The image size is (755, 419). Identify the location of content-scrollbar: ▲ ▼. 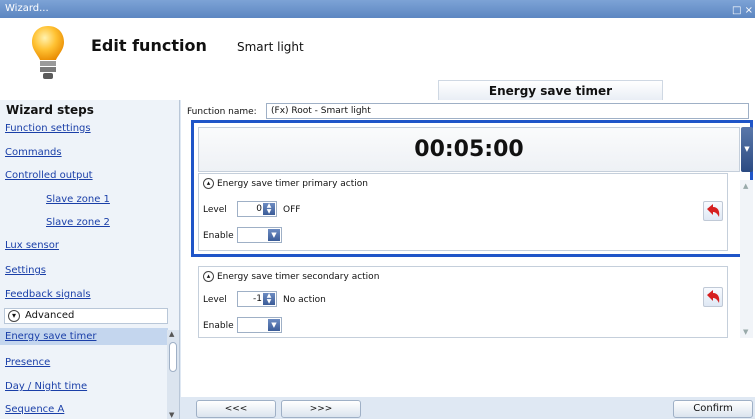
(746, 259).